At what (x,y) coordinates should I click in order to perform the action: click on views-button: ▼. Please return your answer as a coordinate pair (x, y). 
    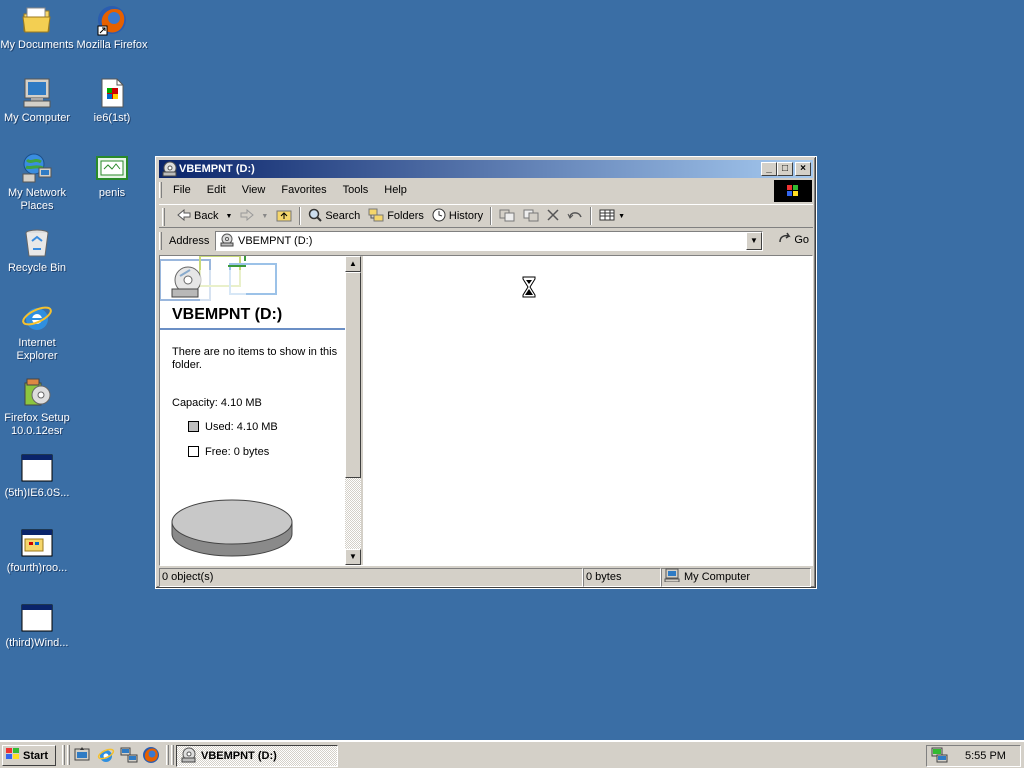
    Looking at the image, I should click on (612, 216).